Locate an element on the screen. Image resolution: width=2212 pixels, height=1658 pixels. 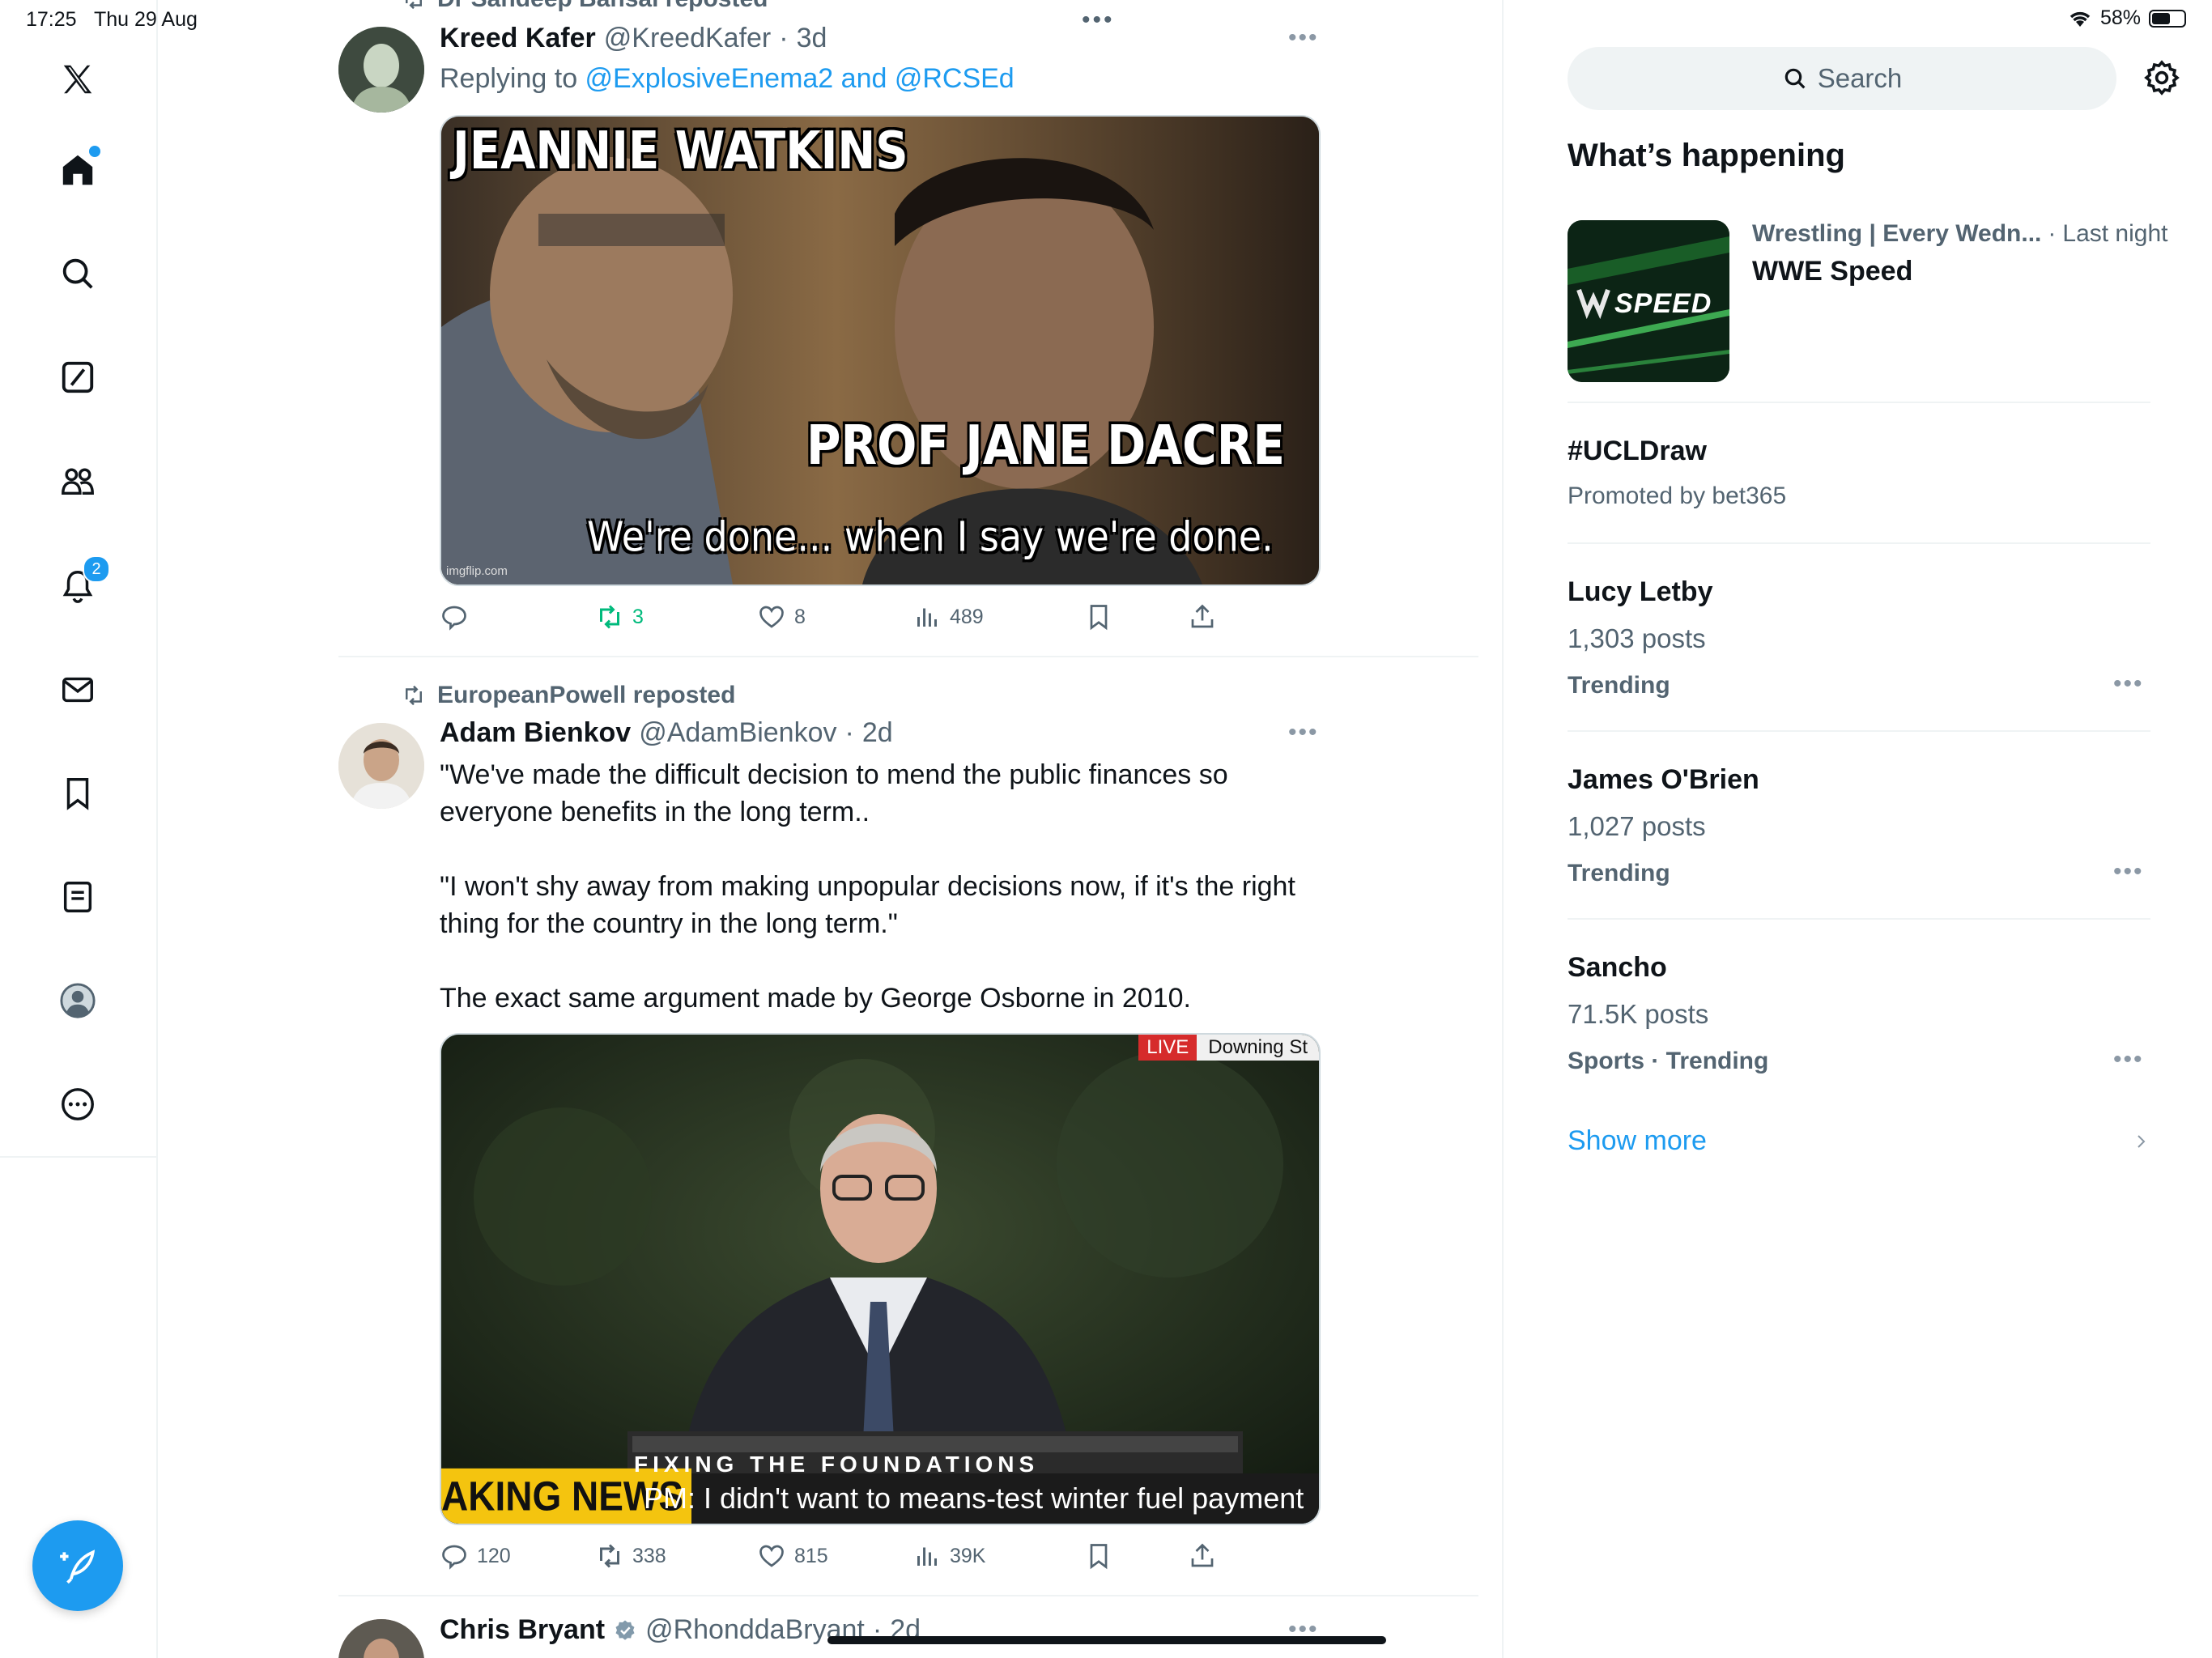
profile-icon is located at coordinates (77, 1000).